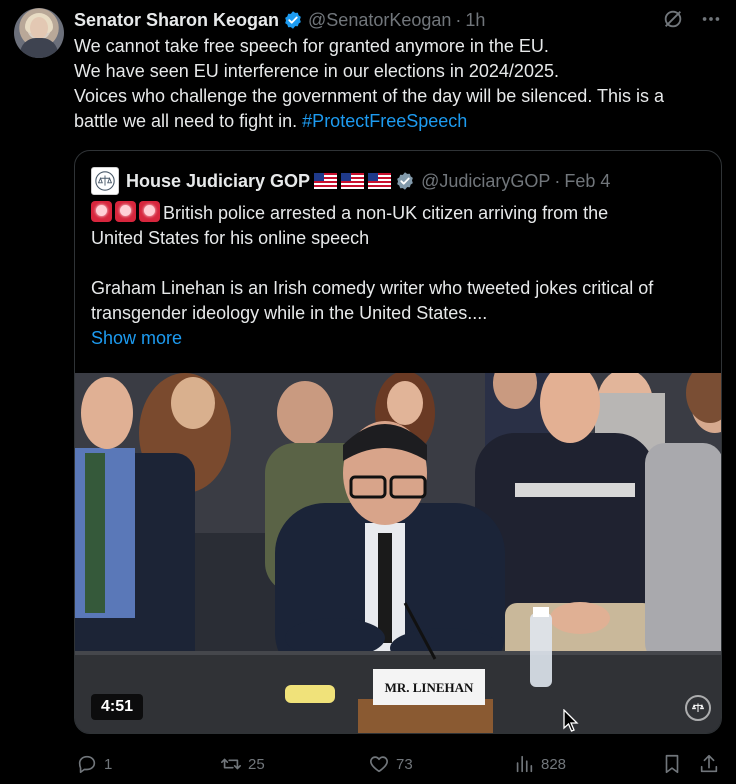 The image size is (736, 784). I want to click on repost-count: 25, so click(256, 764).